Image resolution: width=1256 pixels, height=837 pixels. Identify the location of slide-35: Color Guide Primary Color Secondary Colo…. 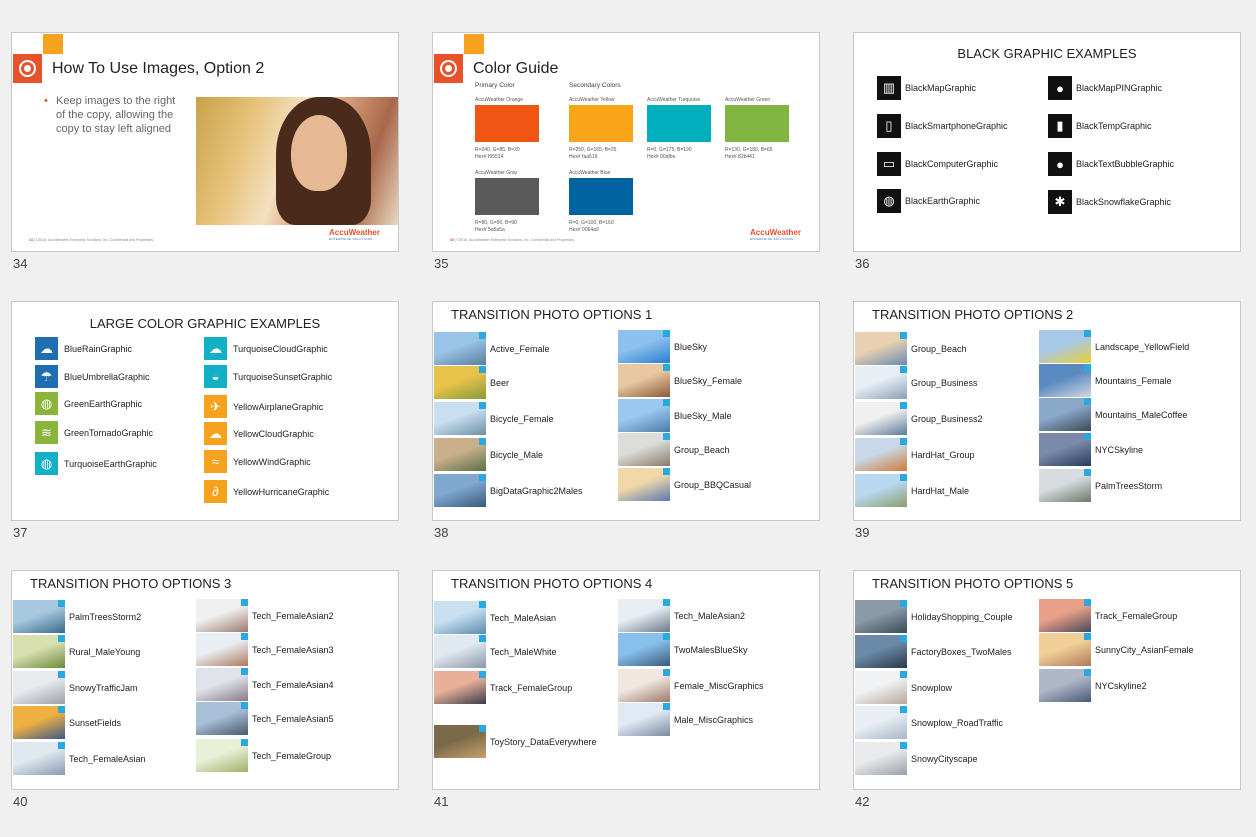
(626, 142).